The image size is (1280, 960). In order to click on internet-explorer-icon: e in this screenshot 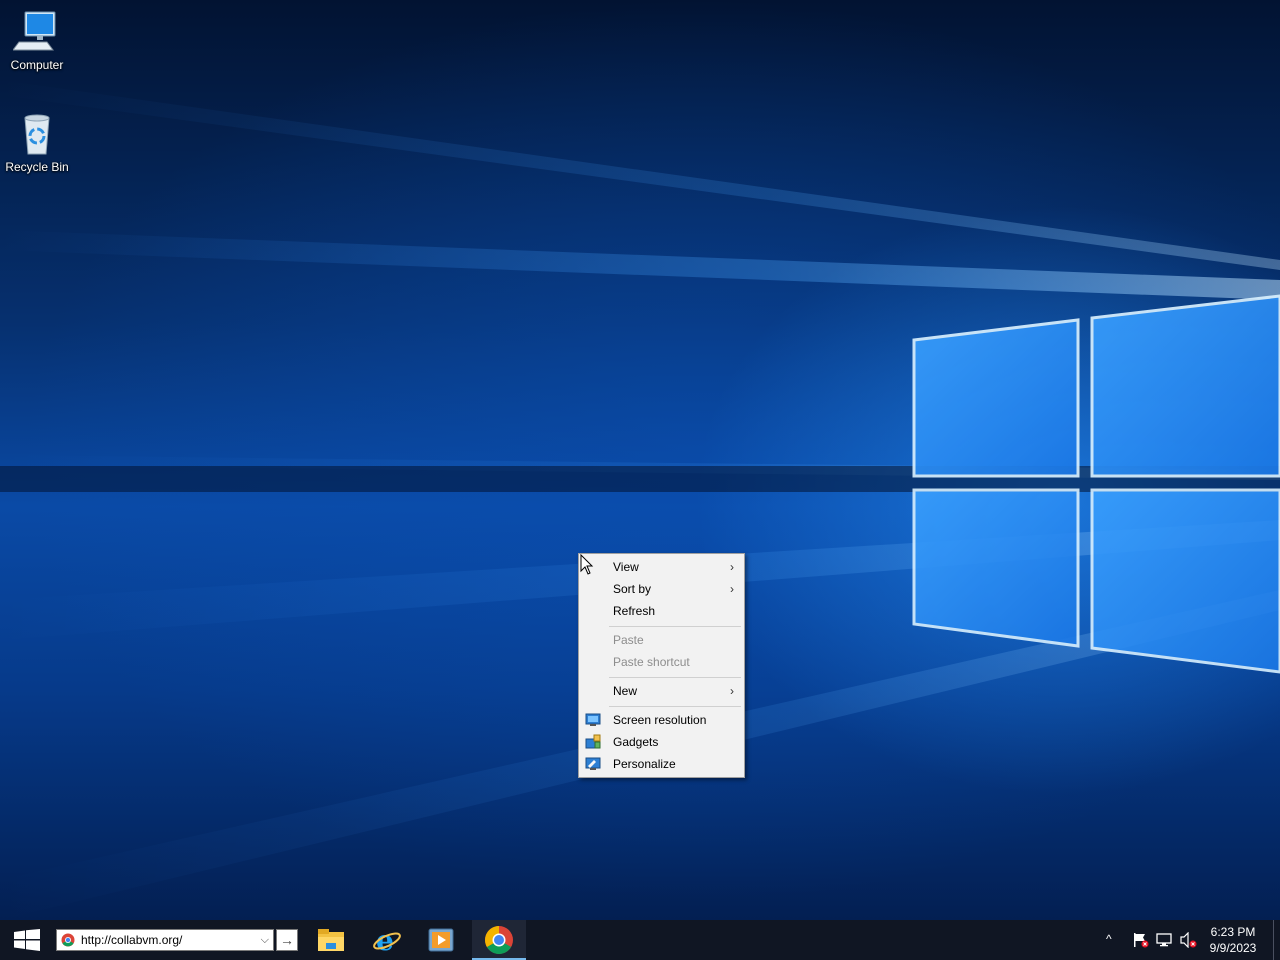, I will do `click(387, 940)`.